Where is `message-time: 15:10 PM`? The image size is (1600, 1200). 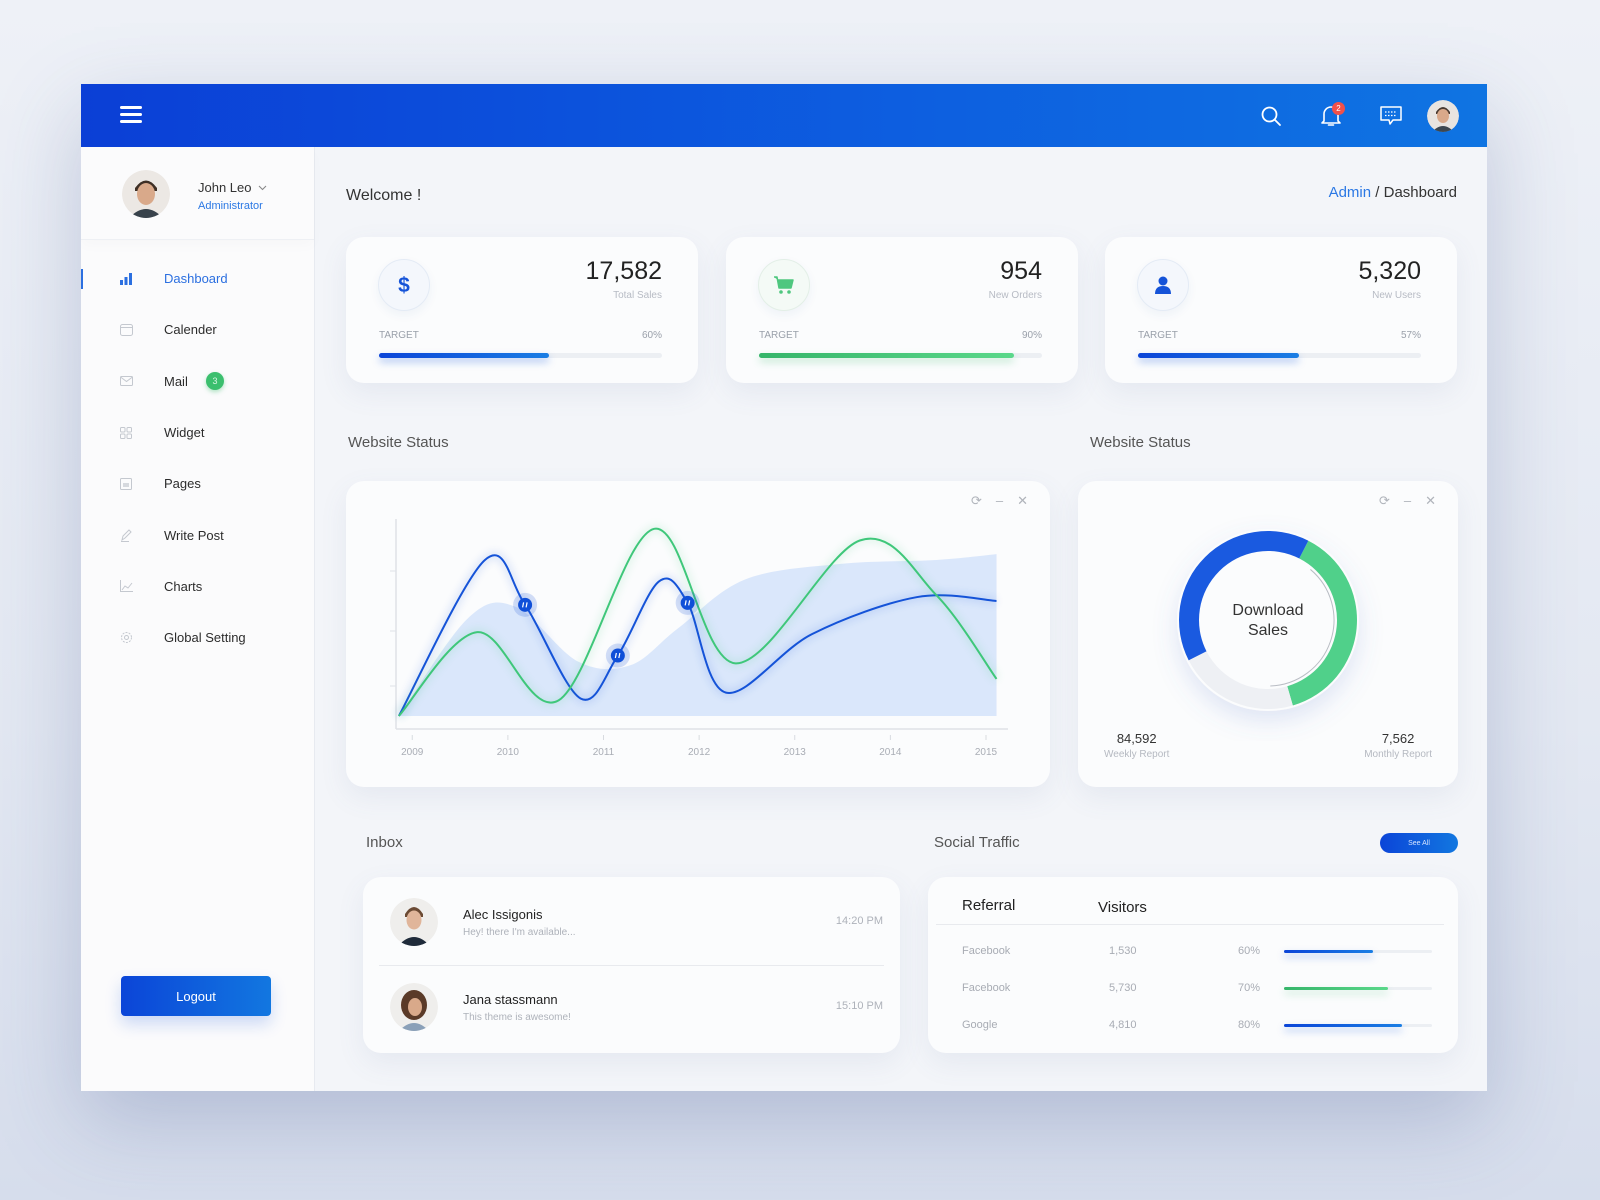
message-time: 15:10 PM is located at coordinates (859, 1006).